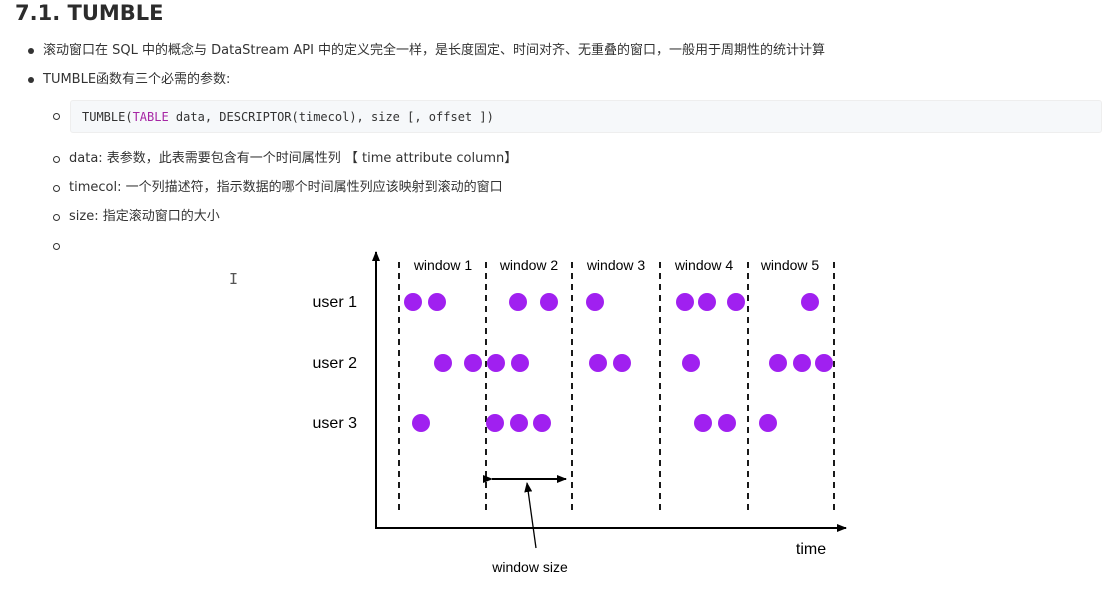  Describe the element at coordinates (790, 265) in the screenshot. I see `window-label: window 5` at that location.